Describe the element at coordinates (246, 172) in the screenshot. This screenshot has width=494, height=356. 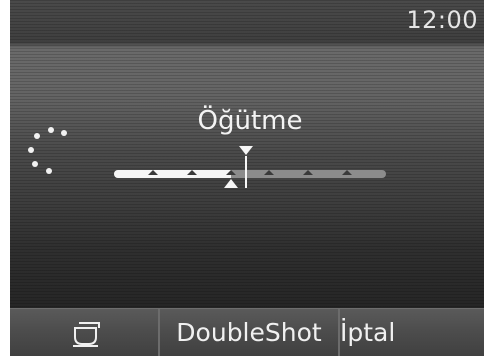
I see `target-line` at that location.